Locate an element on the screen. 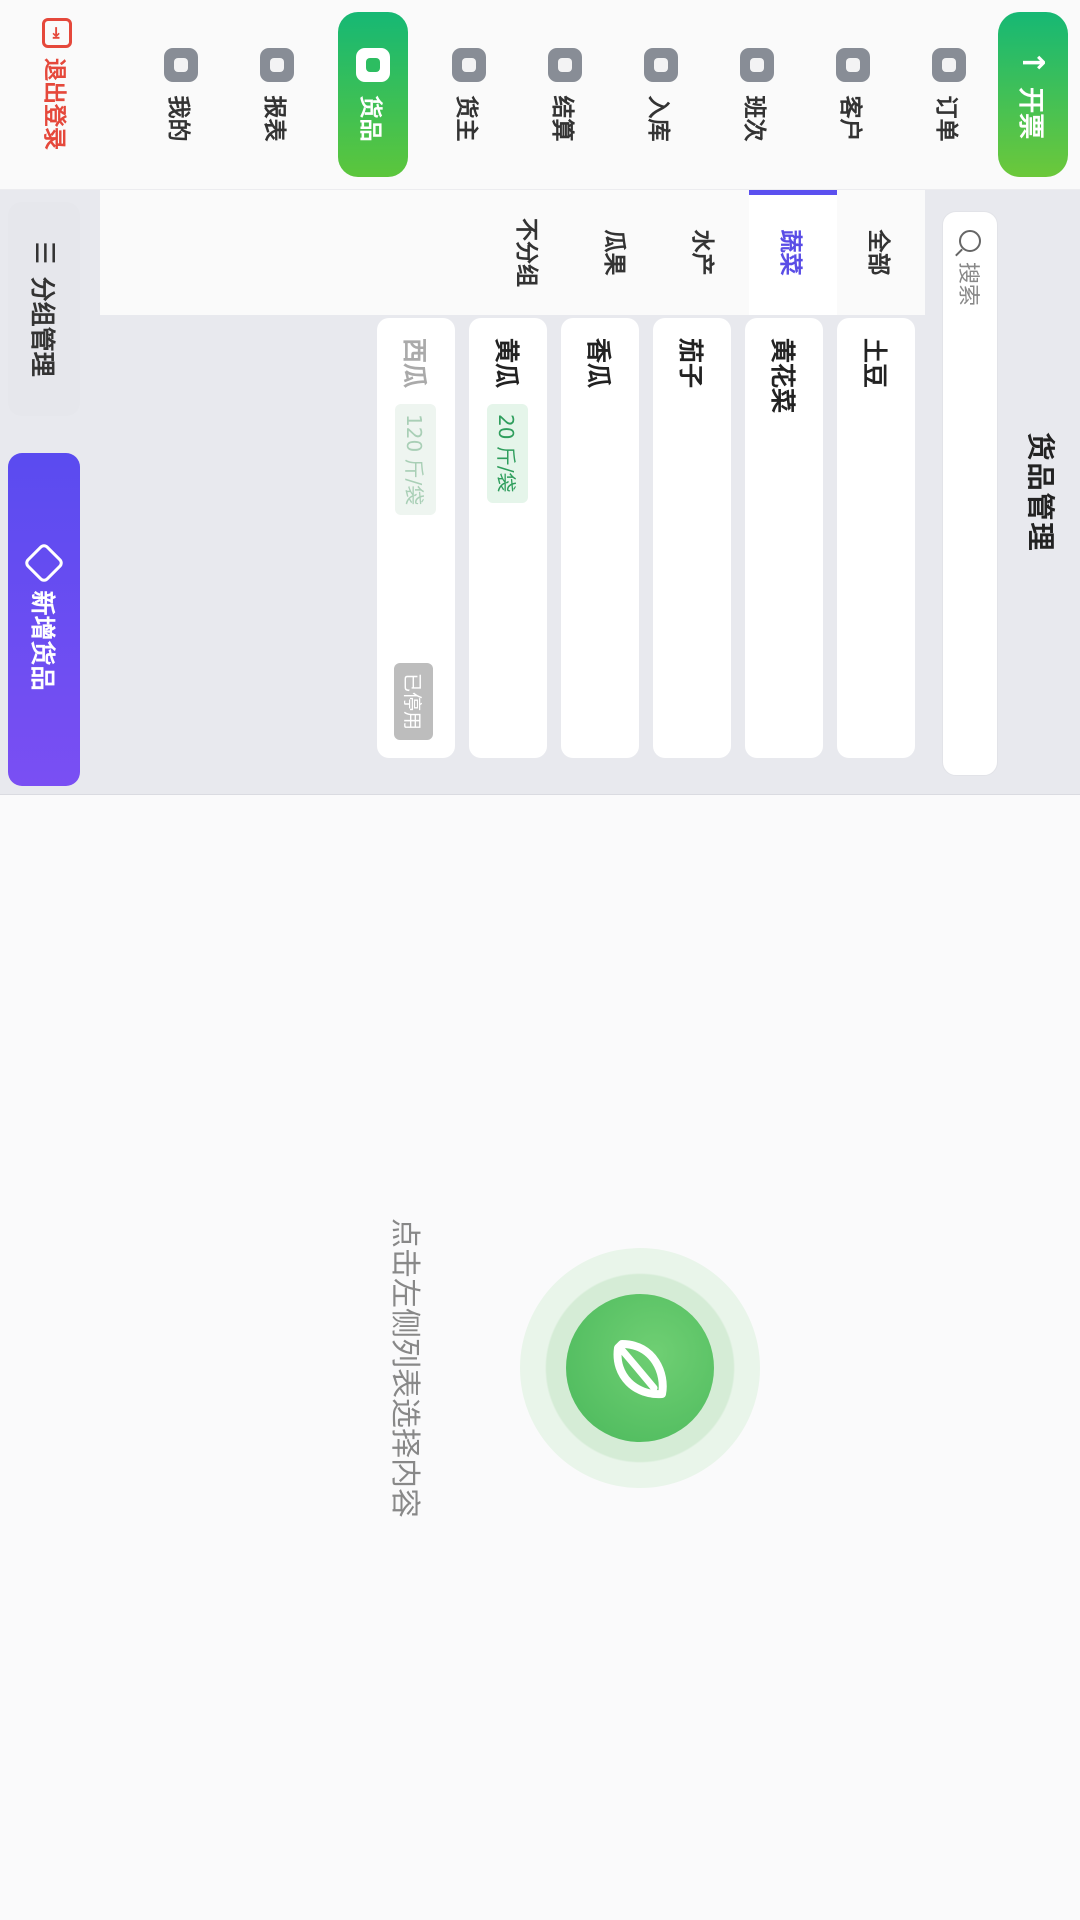  nav-item-inbound: 入库 is located at coordinates (661, 94).